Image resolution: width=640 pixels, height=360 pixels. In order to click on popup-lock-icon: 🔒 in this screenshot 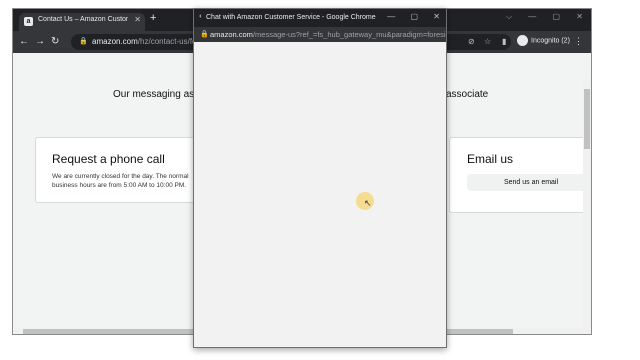, I will do `click(204, 34)`.